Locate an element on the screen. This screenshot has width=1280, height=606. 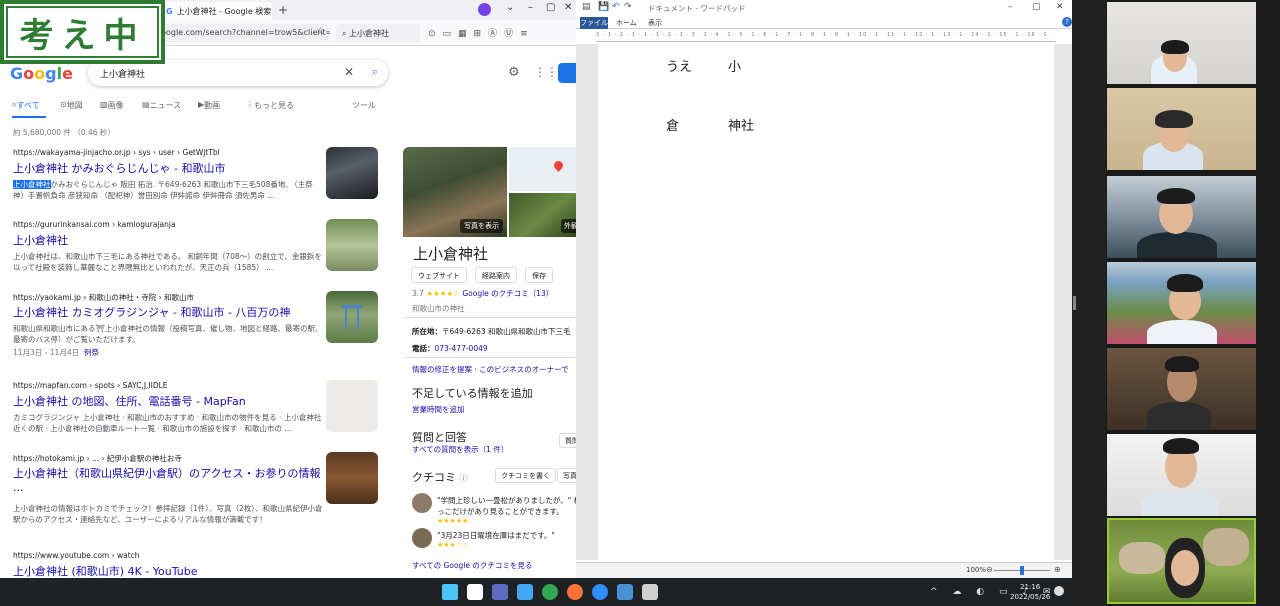
suggest-edit-link: 情報の修正を提案 · このビジネスのオーナーで is located at coordinates (490, 369).